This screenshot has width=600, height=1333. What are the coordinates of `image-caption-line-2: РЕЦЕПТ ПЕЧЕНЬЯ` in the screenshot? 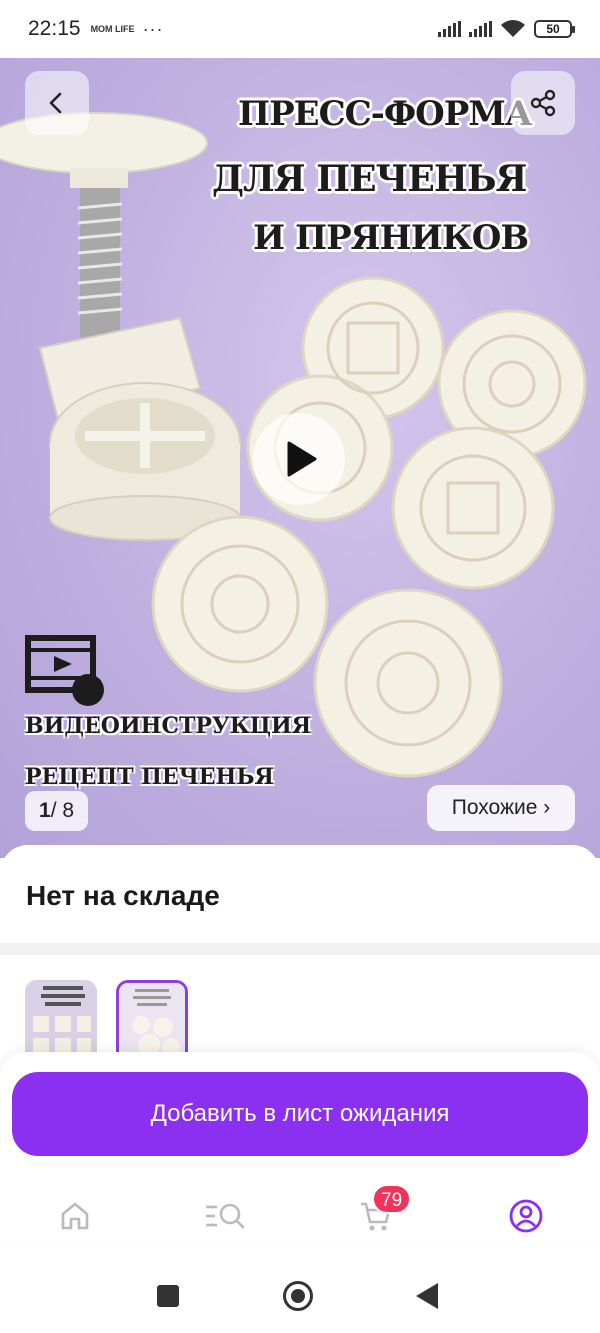 It's located at (149, 777).